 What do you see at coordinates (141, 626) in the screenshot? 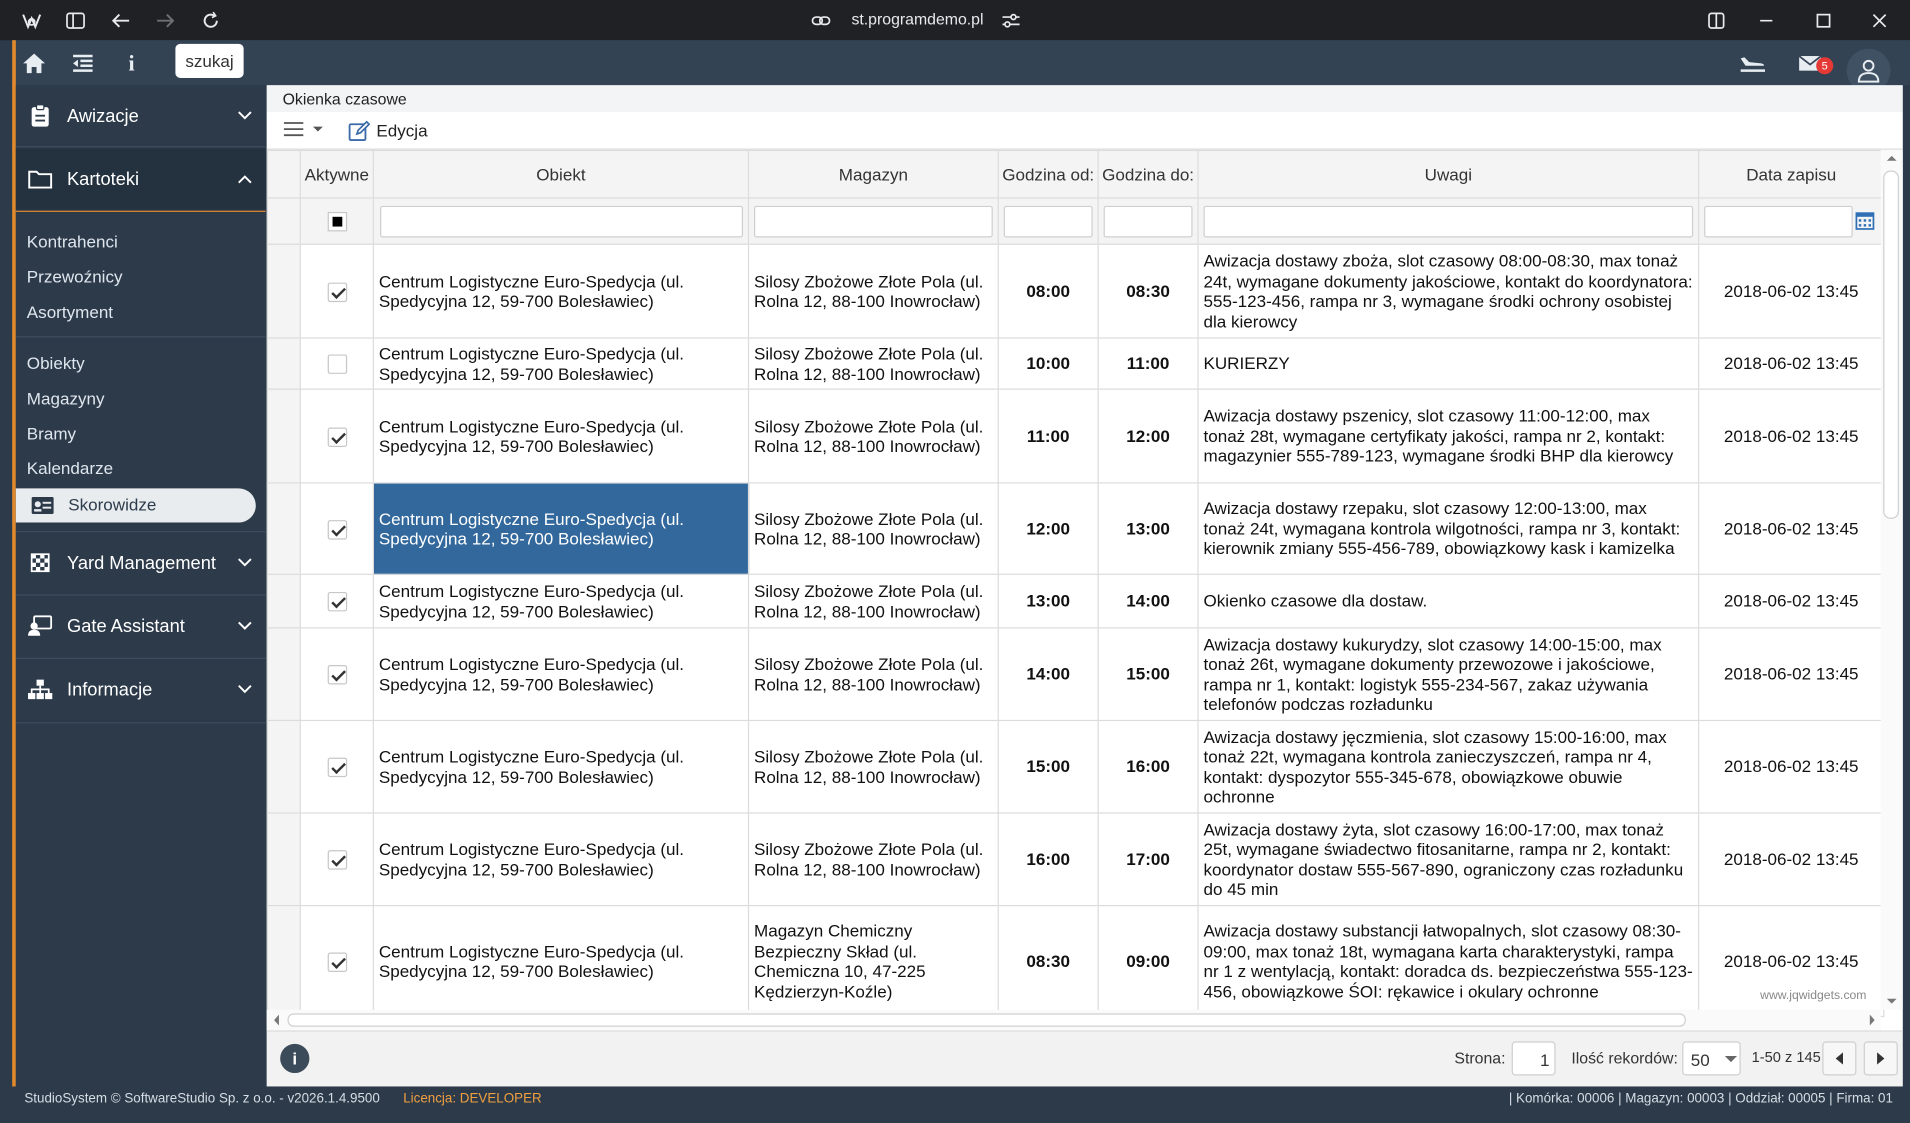
I see `sidebar-section-gate-assistant: Gate Assistant` at bounding box center [141, 626].